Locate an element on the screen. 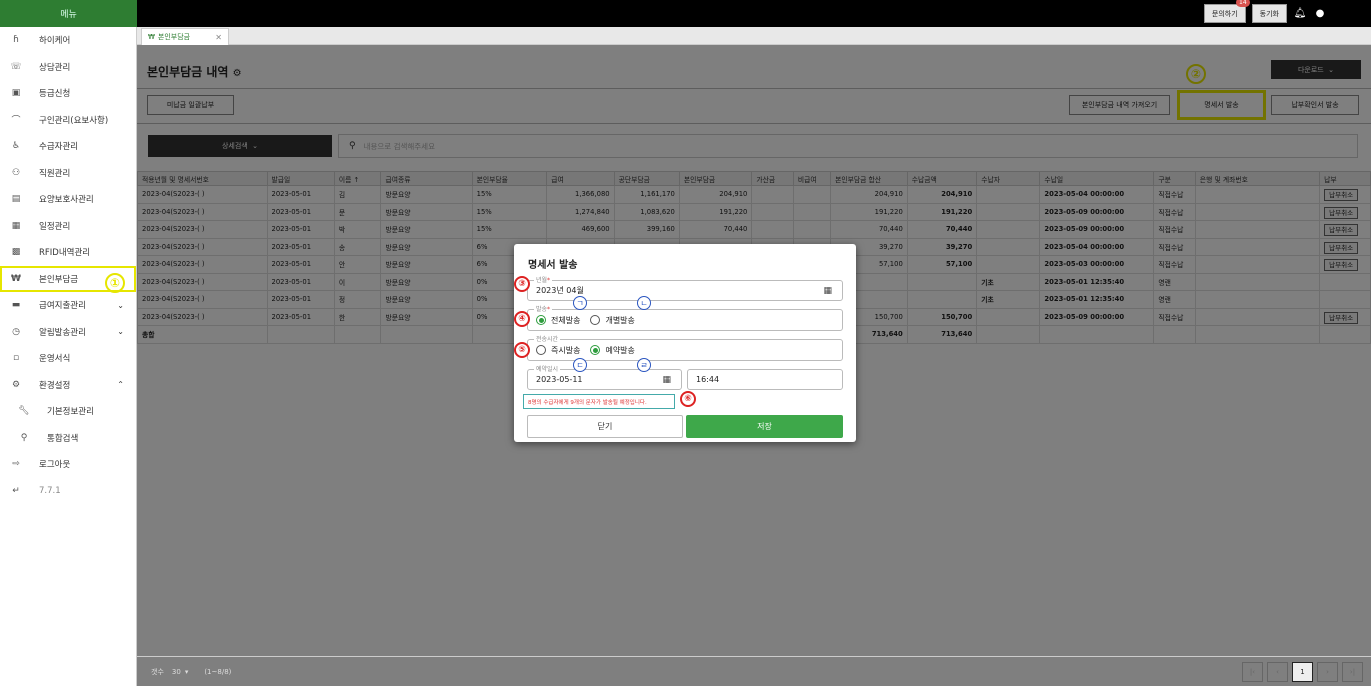  sidebar-item-schedule: ▦ 일정관리 is located at coordinates (68, 226).